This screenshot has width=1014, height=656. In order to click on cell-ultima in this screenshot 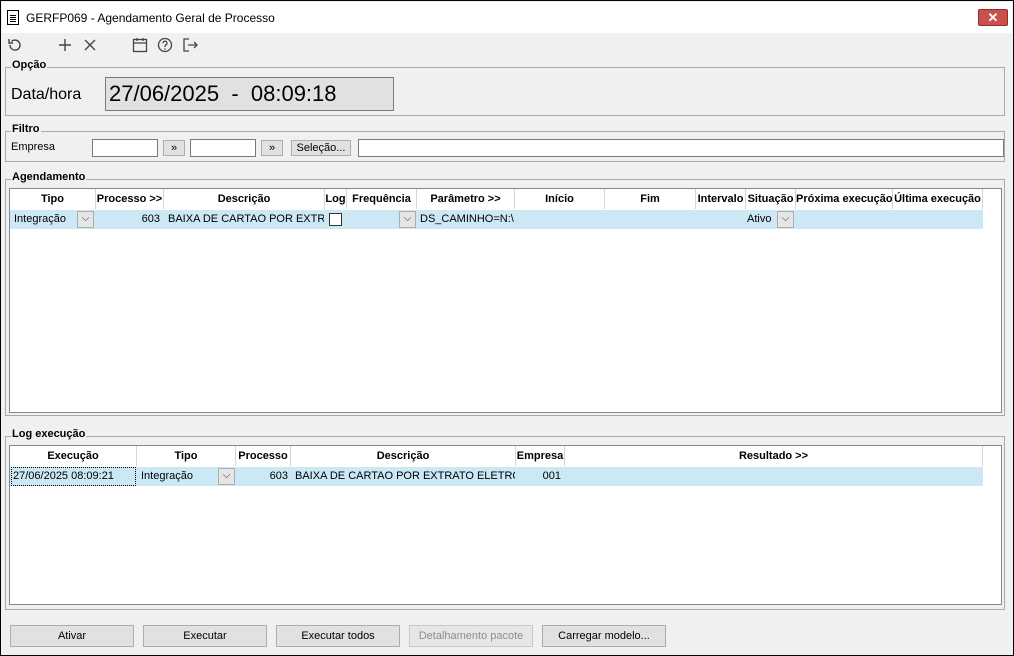, I will do `click(938, 219)`.